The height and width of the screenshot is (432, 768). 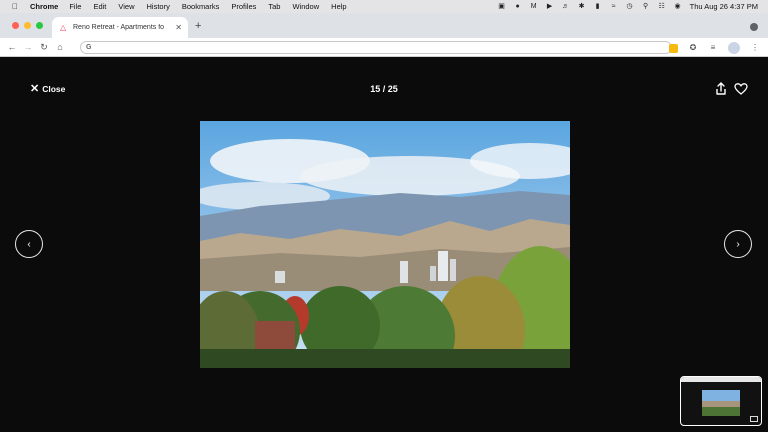 I want to click on menu-view: View, so click(x=126, y=6).